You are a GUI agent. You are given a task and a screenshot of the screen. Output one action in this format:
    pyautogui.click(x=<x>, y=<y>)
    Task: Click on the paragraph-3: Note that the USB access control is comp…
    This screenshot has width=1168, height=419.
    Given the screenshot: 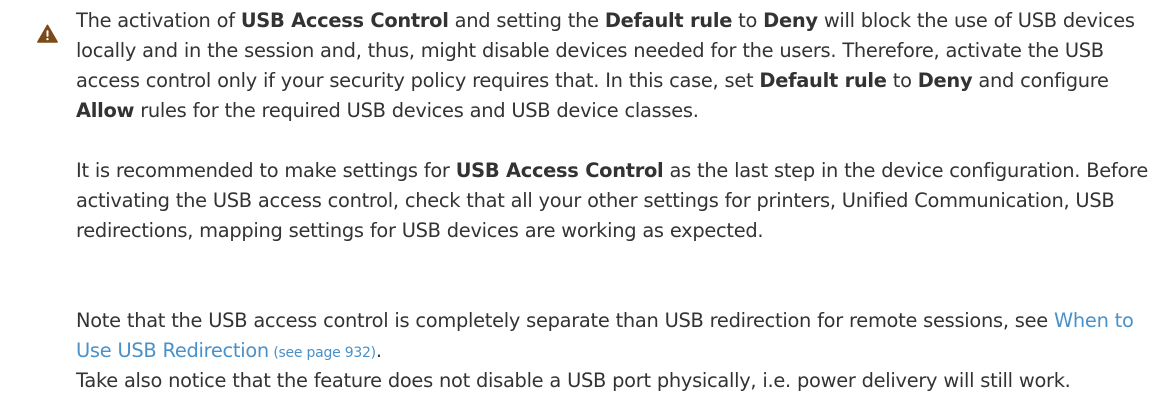 What is the action you would take?
    pyautogui.click(x=618, y=337)
    